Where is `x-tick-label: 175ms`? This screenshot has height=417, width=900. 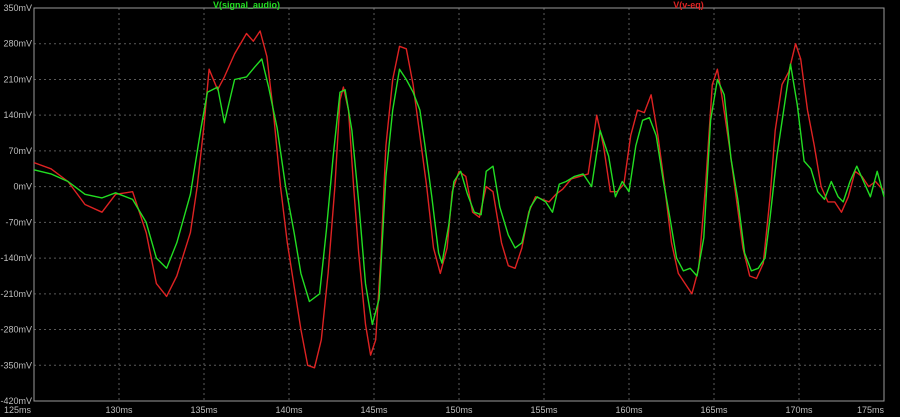
x-tick-label: 175ms is located at coordinates (871, 410).